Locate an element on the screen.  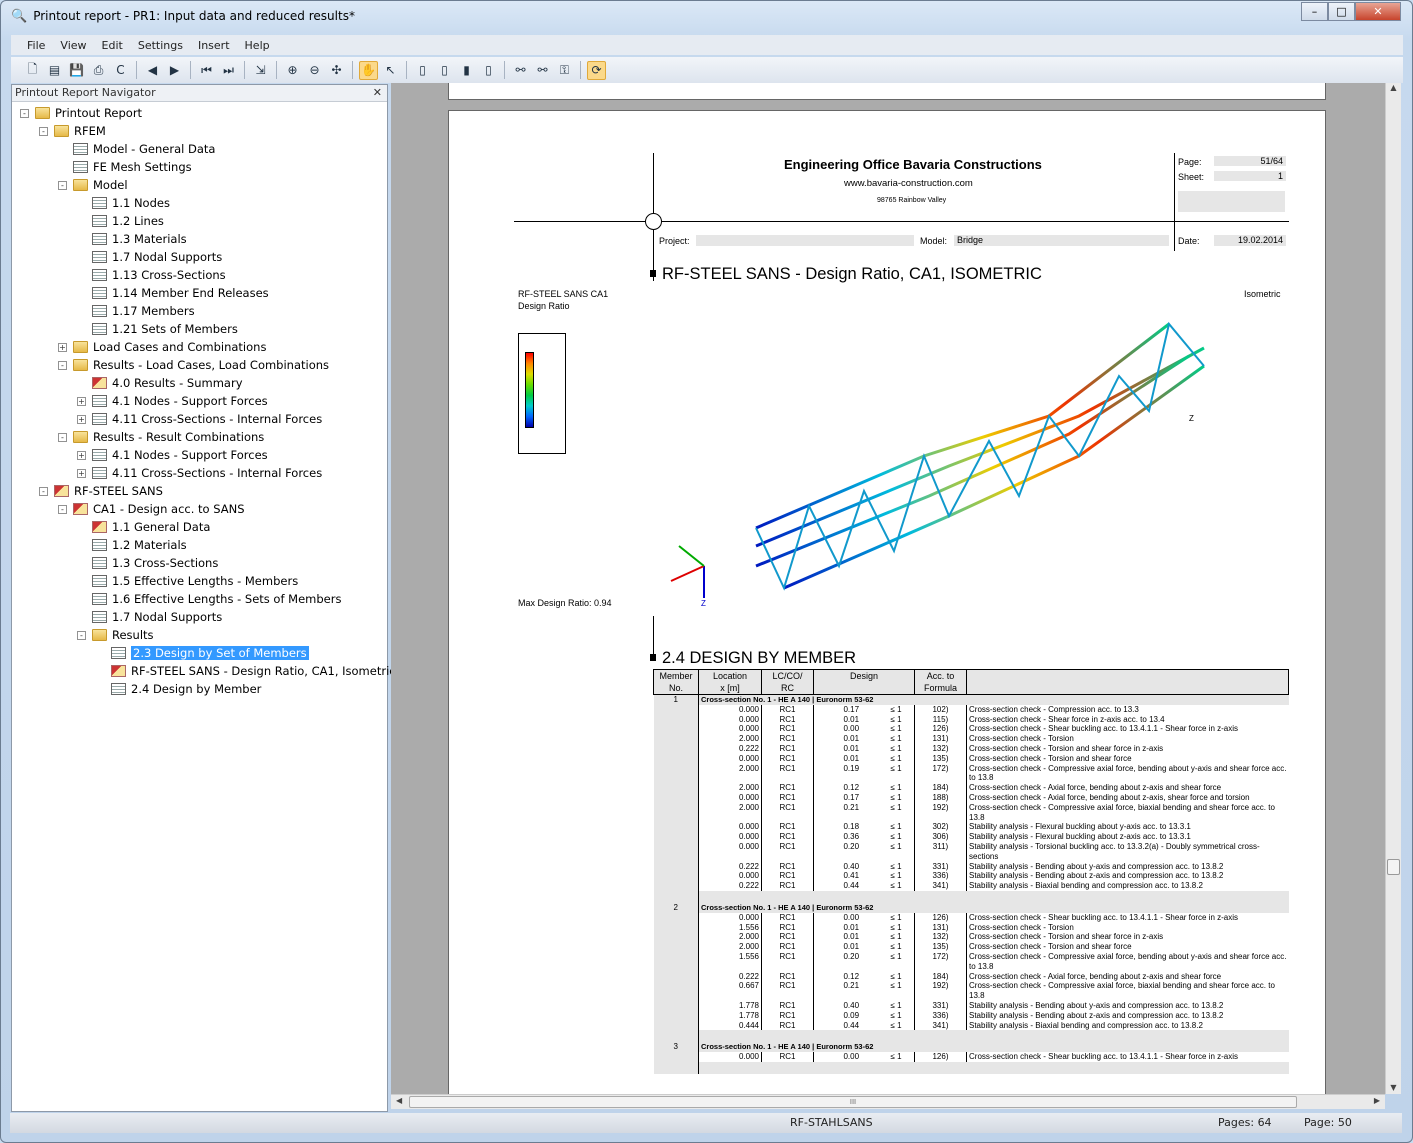
horizontal-scrollbar: ◀ III ▶ is located at coordinates (888, 1101).